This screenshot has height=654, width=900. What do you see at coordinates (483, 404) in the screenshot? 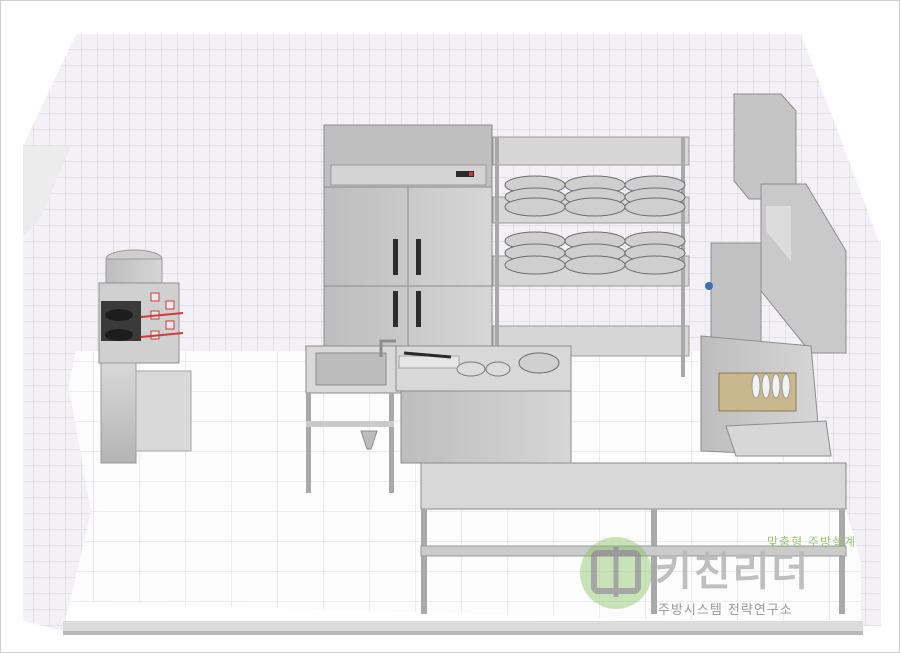
I see `work-table-icon` at bounding box center [483, 404].